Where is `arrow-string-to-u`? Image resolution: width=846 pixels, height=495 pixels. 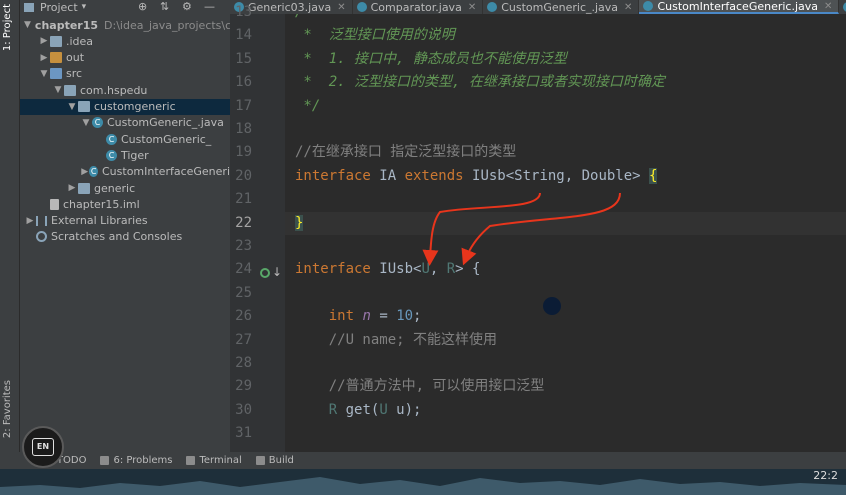 arrow-string-to-u is located at coordinates (481, 229).